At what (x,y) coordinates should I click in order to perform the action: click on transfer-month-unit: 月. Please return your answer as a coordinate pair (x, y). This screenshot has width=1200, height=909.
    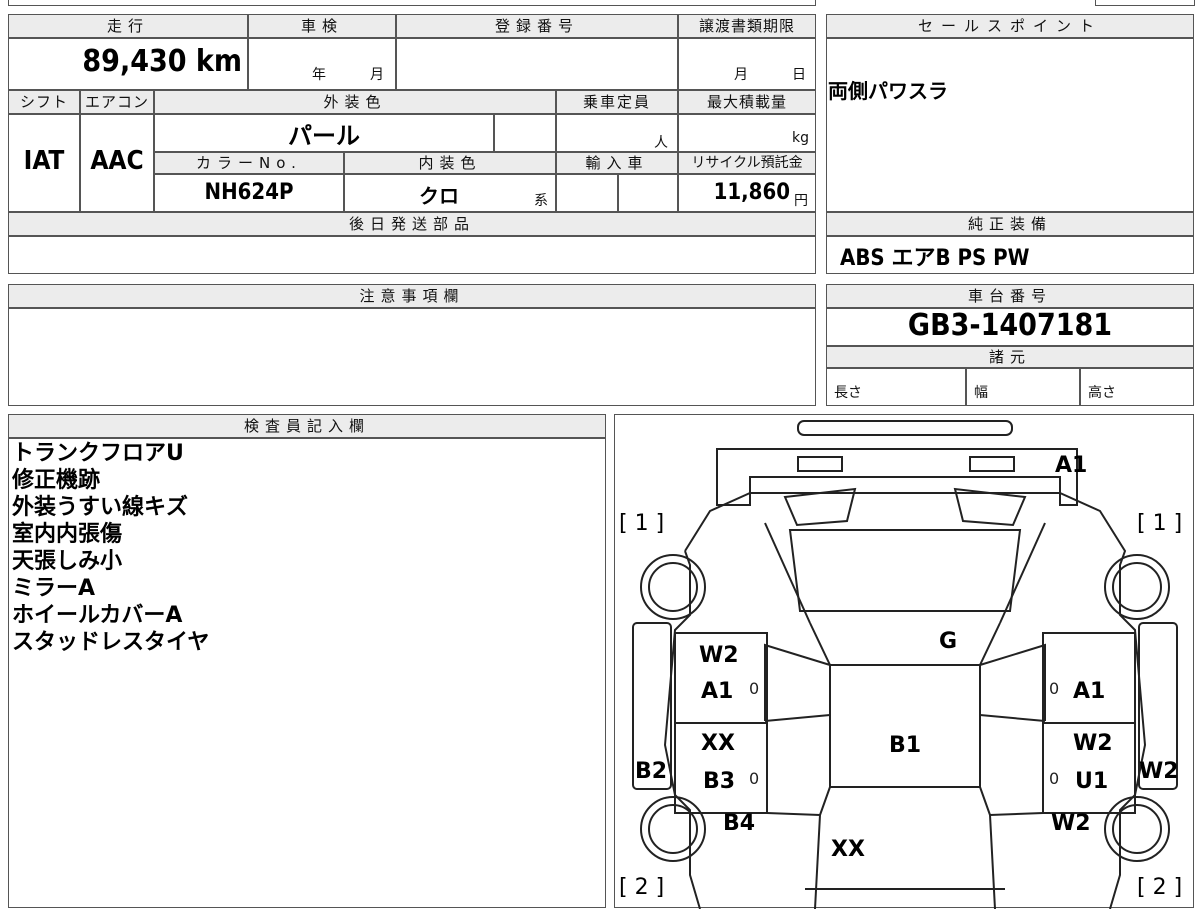
    Looking at the image, I should click on (741, 75).